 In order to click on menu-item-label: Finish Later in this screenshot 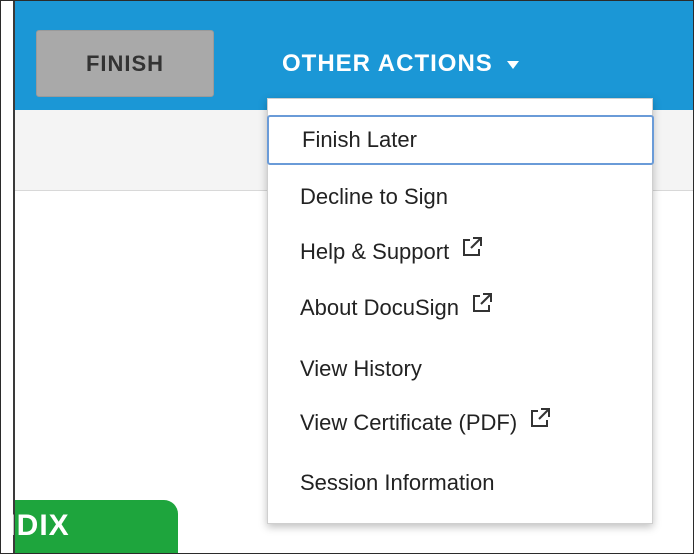, I will do `click(359, 139)`.